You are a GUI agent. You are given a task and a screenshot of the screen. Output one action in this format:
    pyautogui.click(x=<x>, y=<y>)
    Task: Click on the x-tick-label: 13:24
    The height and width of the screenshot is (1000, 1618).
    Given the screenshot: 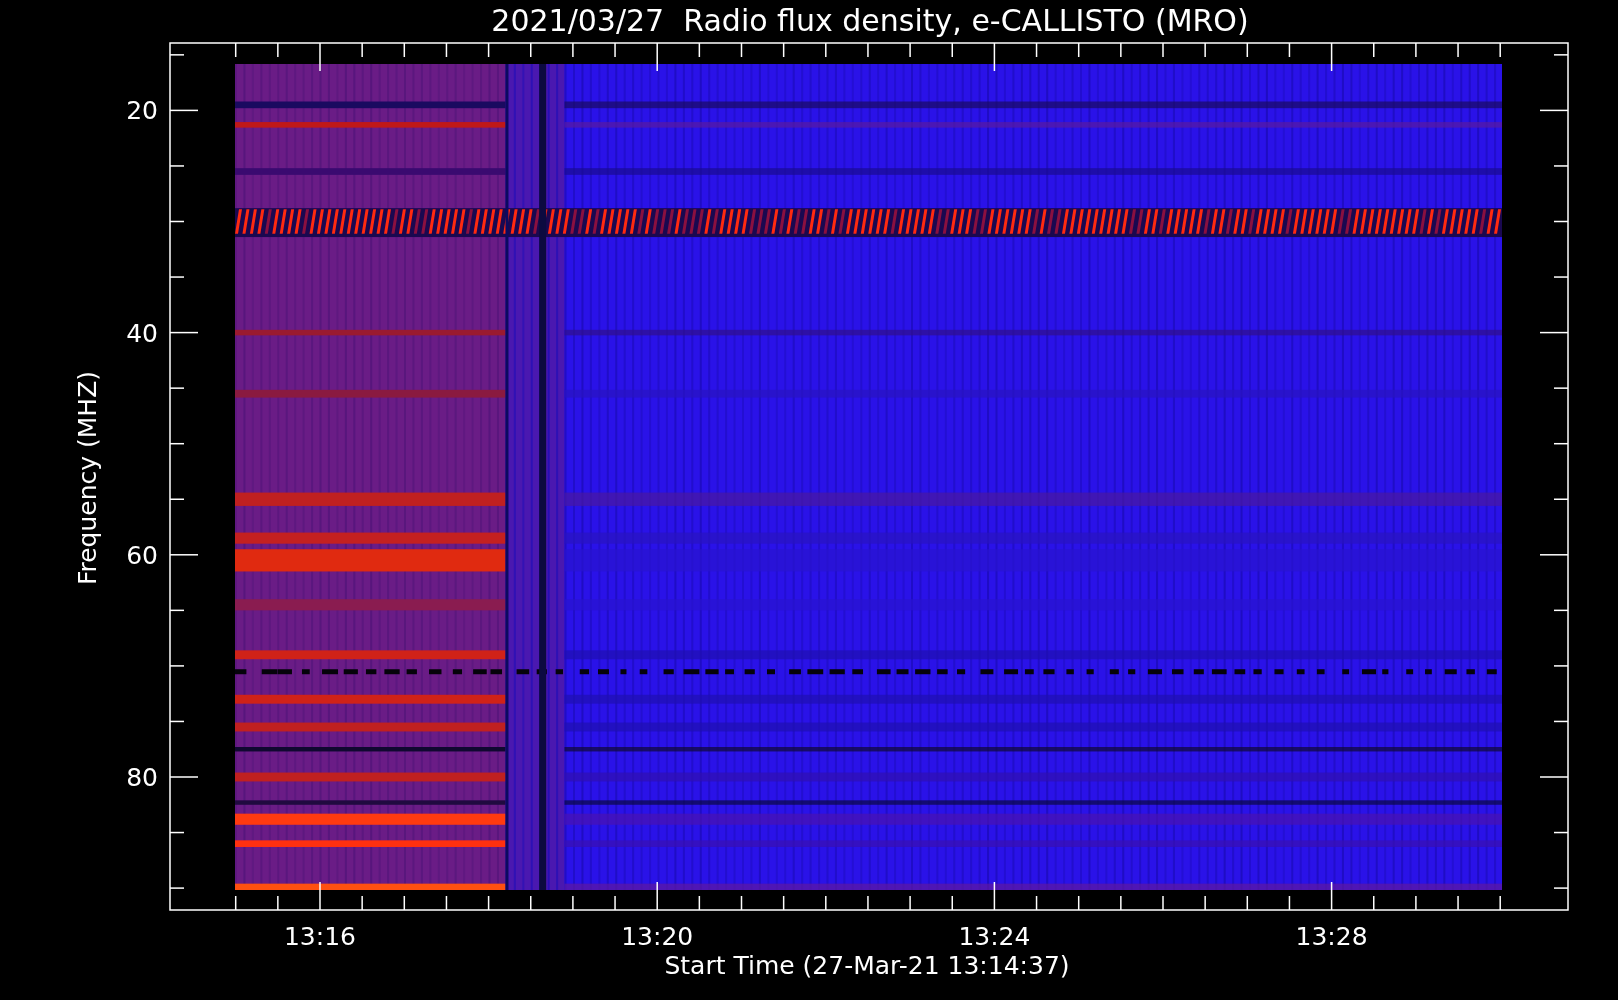 What is the action you would take?
    pyautogui.click(x=994, y=936)
    